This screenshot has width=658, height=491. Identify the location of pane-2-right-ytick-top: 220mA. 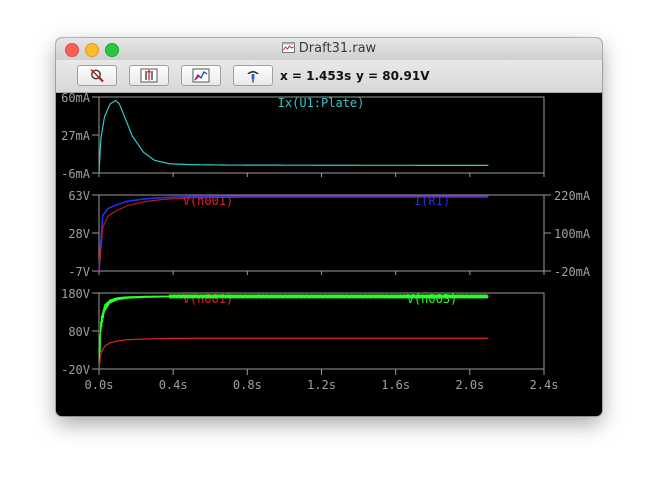
(572, 196).